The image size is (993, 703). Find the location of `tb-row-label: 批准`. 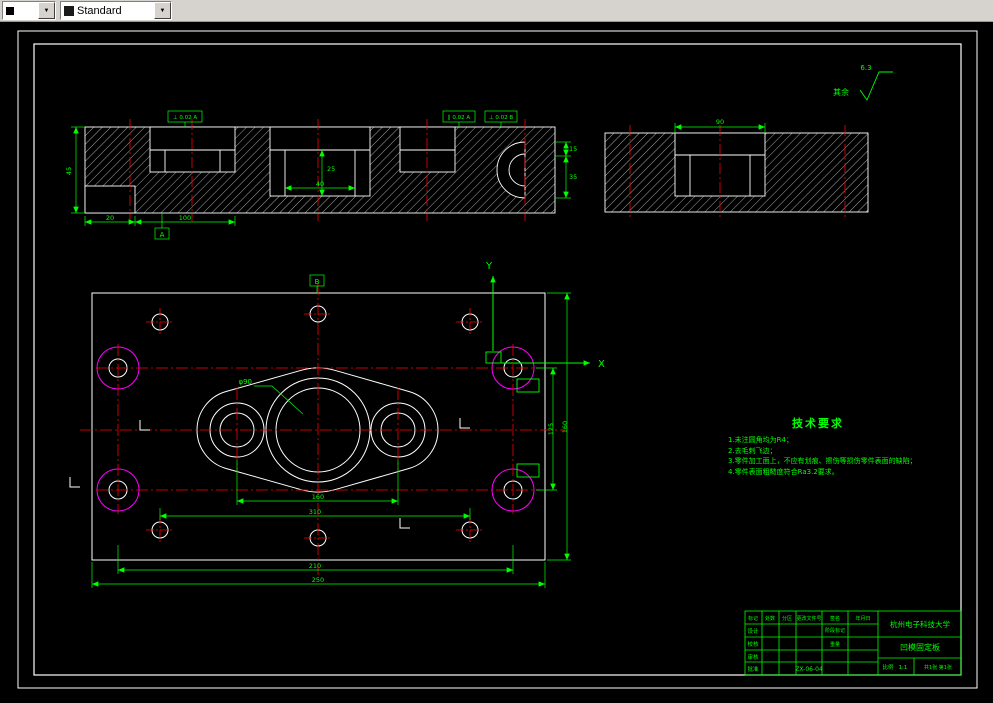

tb-row-label: 批准 is located at coordinates (753, 669).